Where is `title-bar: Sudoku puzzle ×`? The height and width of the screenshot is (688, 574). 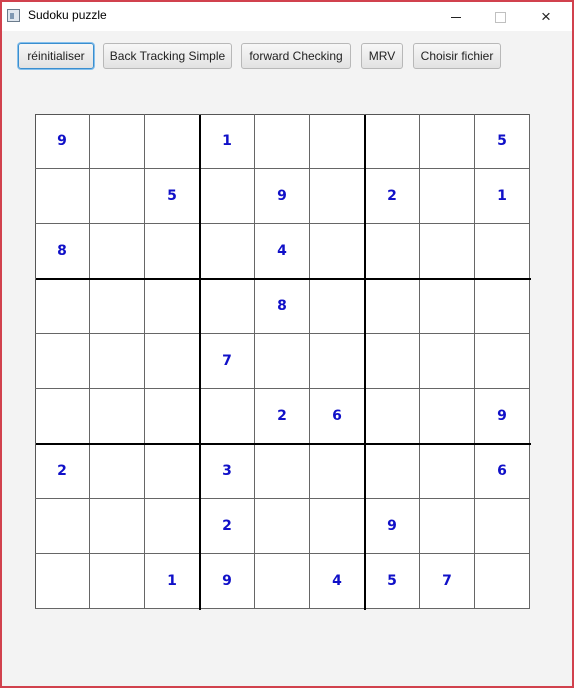 title-bar: Sudoku puzzle × is located at coordinates (287, 16).